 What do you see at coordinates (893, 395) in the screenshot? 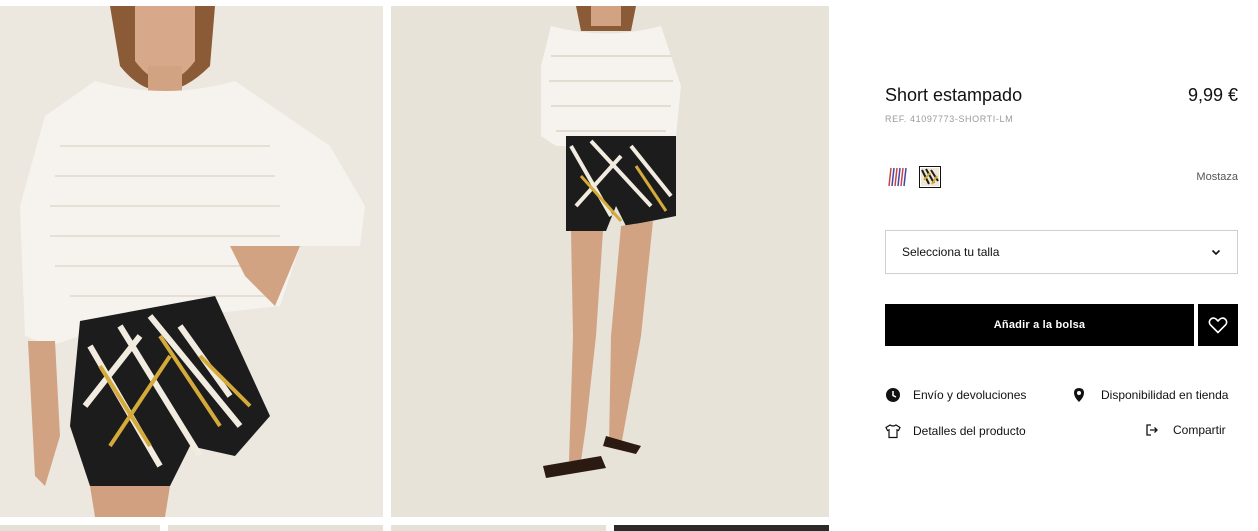
I see `clock-icon` at bounding box center [893, 395].